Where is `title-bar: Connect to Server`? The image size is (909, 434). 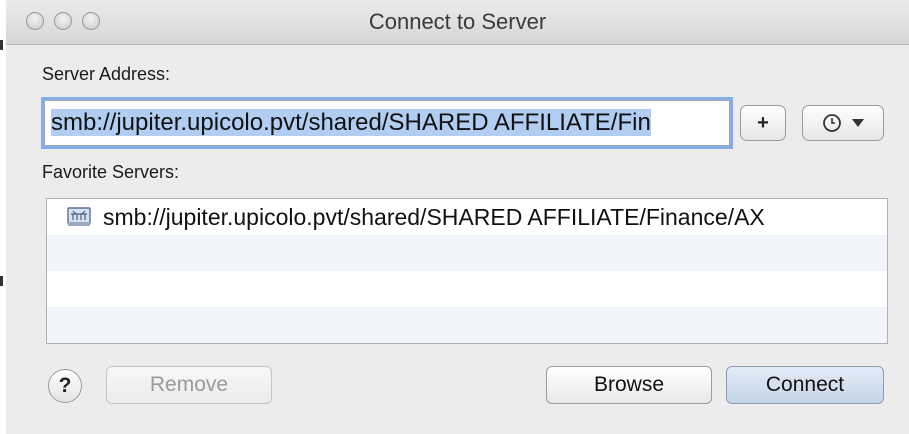
title-bar: Connect to Server is located at coordinates (457, 22).